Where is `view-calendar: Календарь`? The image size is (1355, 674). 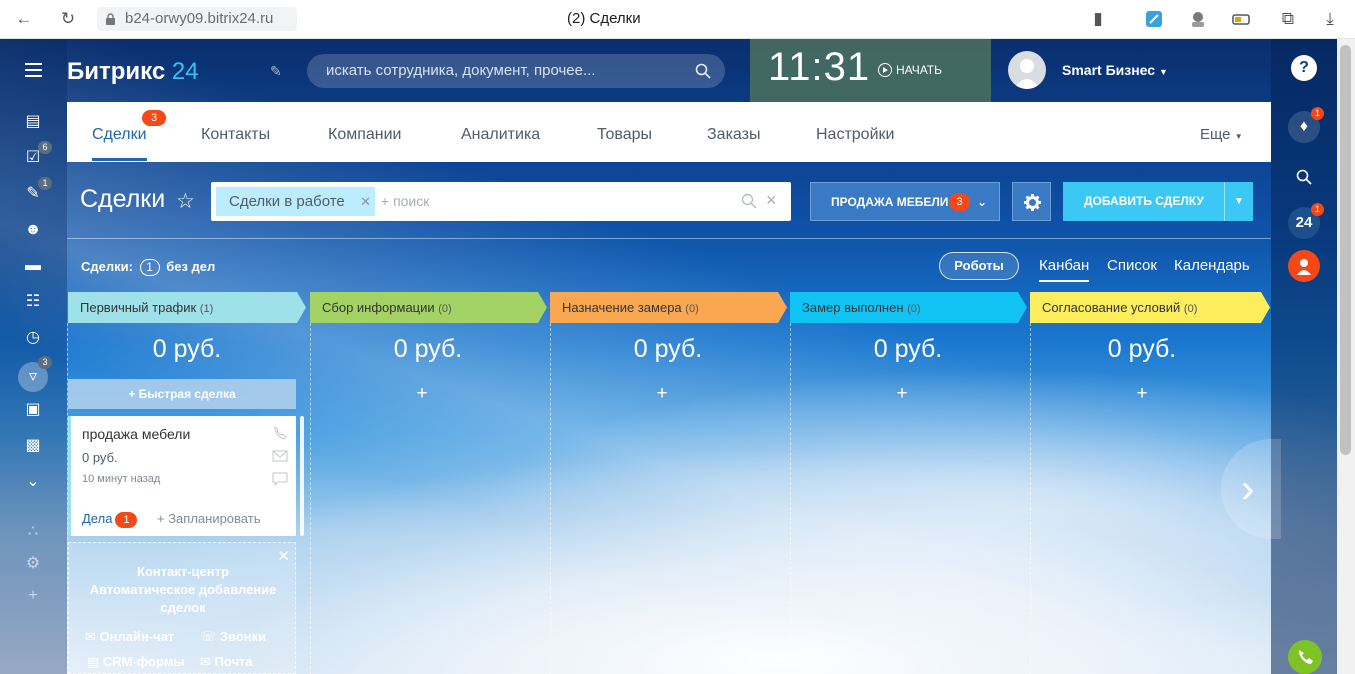 view-calendar: Календарь is located at coordinates (1212, 265).